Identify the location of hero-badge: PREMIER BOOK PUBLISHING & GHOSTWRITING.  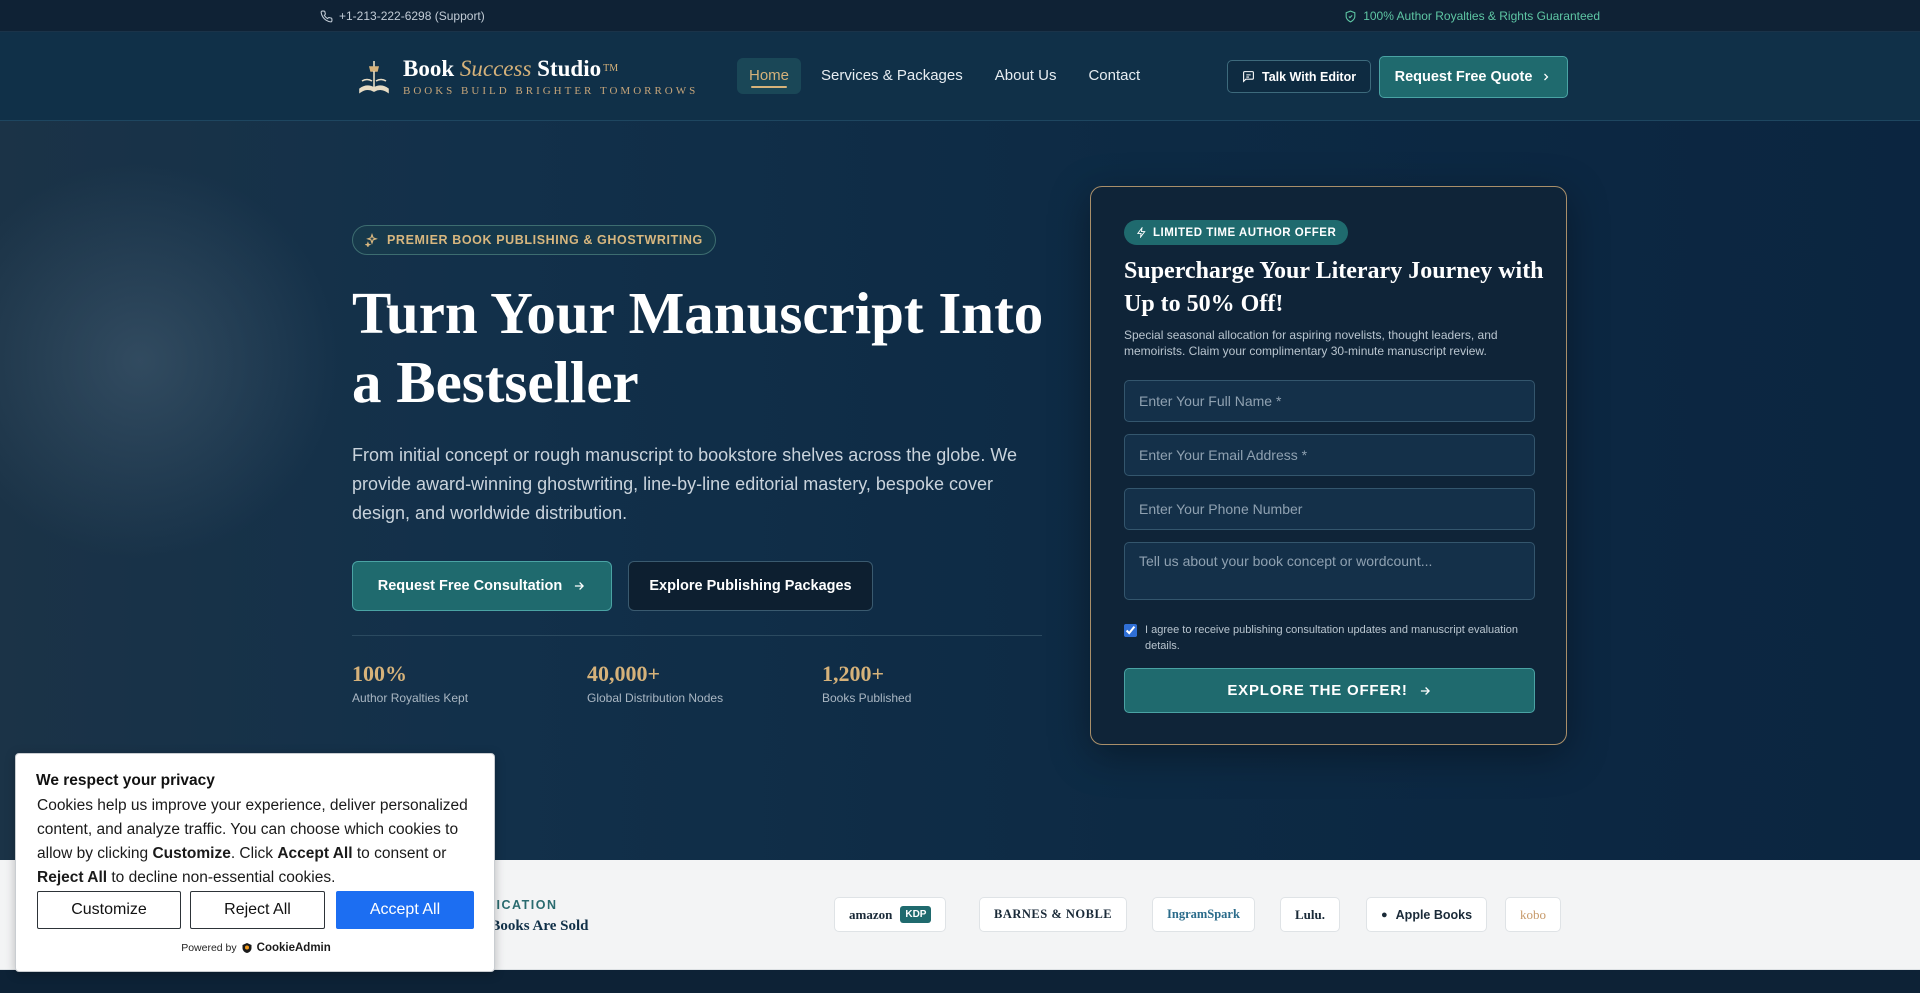
(534, 240).